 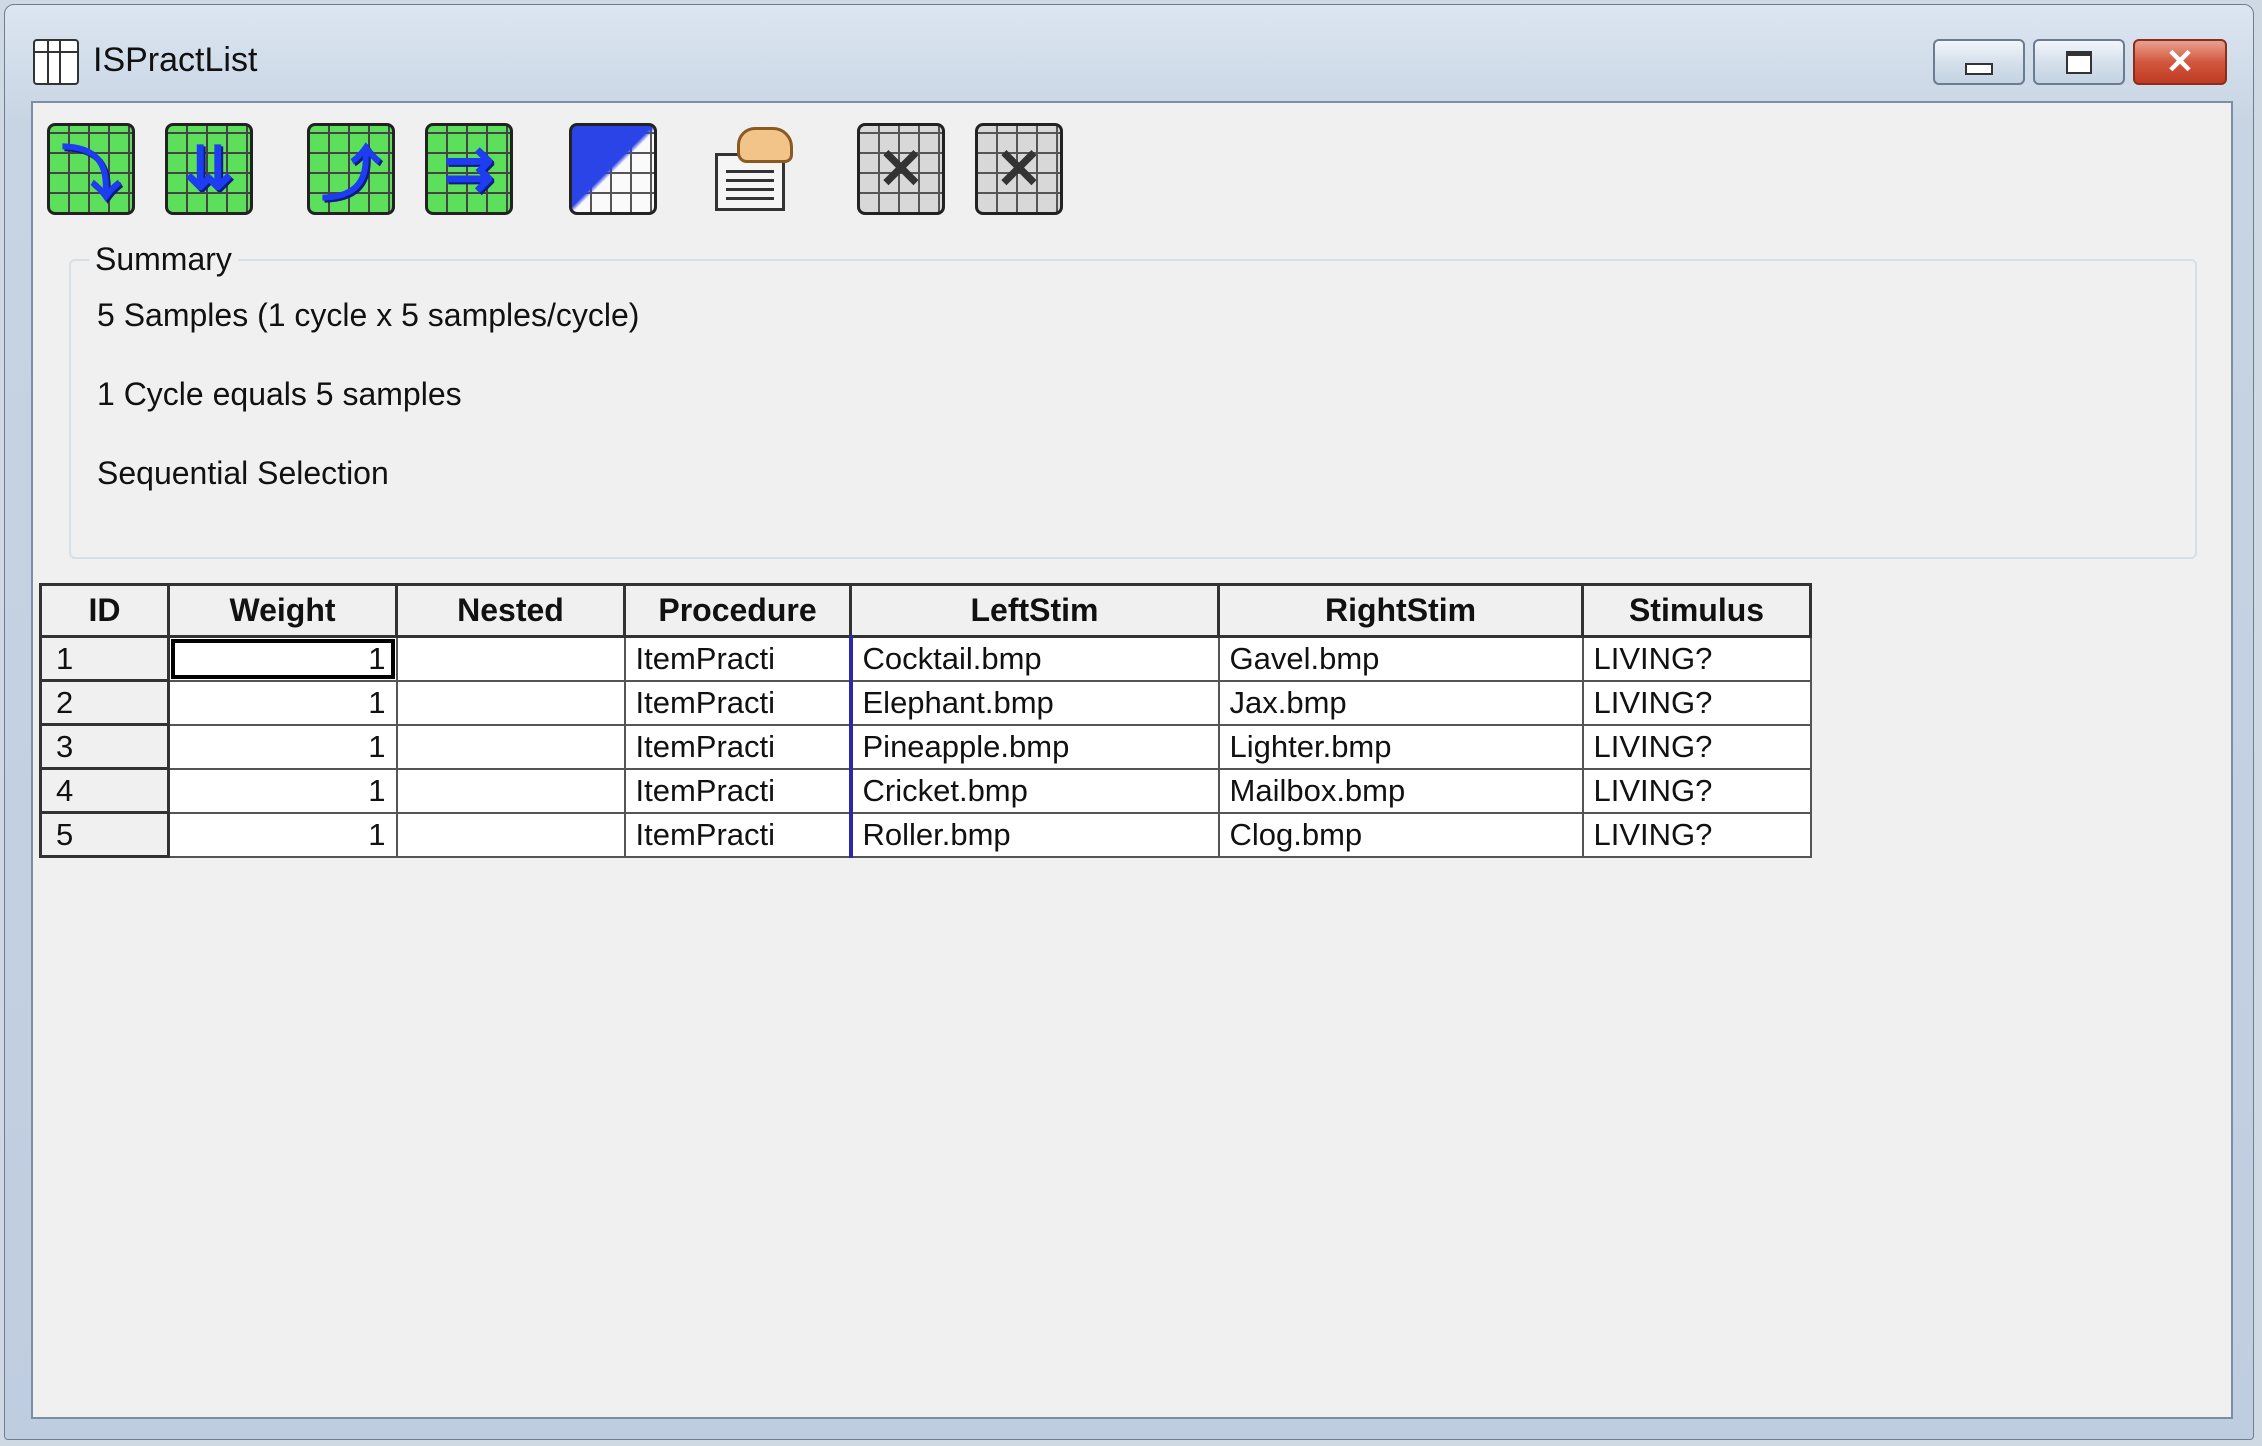 What do you see at coordinates (351, 174) in the screenshot?
I see `add-attribute-icon: ⤴` at bounding box center [351, 174].